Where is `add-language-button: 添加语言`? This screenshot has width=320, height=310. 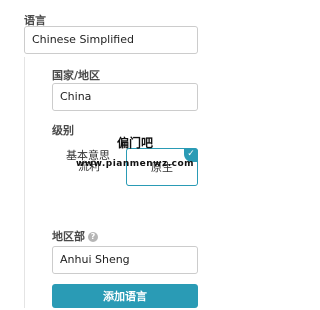
add-language-button: 添加语言 is located at coordinates (125, 296).